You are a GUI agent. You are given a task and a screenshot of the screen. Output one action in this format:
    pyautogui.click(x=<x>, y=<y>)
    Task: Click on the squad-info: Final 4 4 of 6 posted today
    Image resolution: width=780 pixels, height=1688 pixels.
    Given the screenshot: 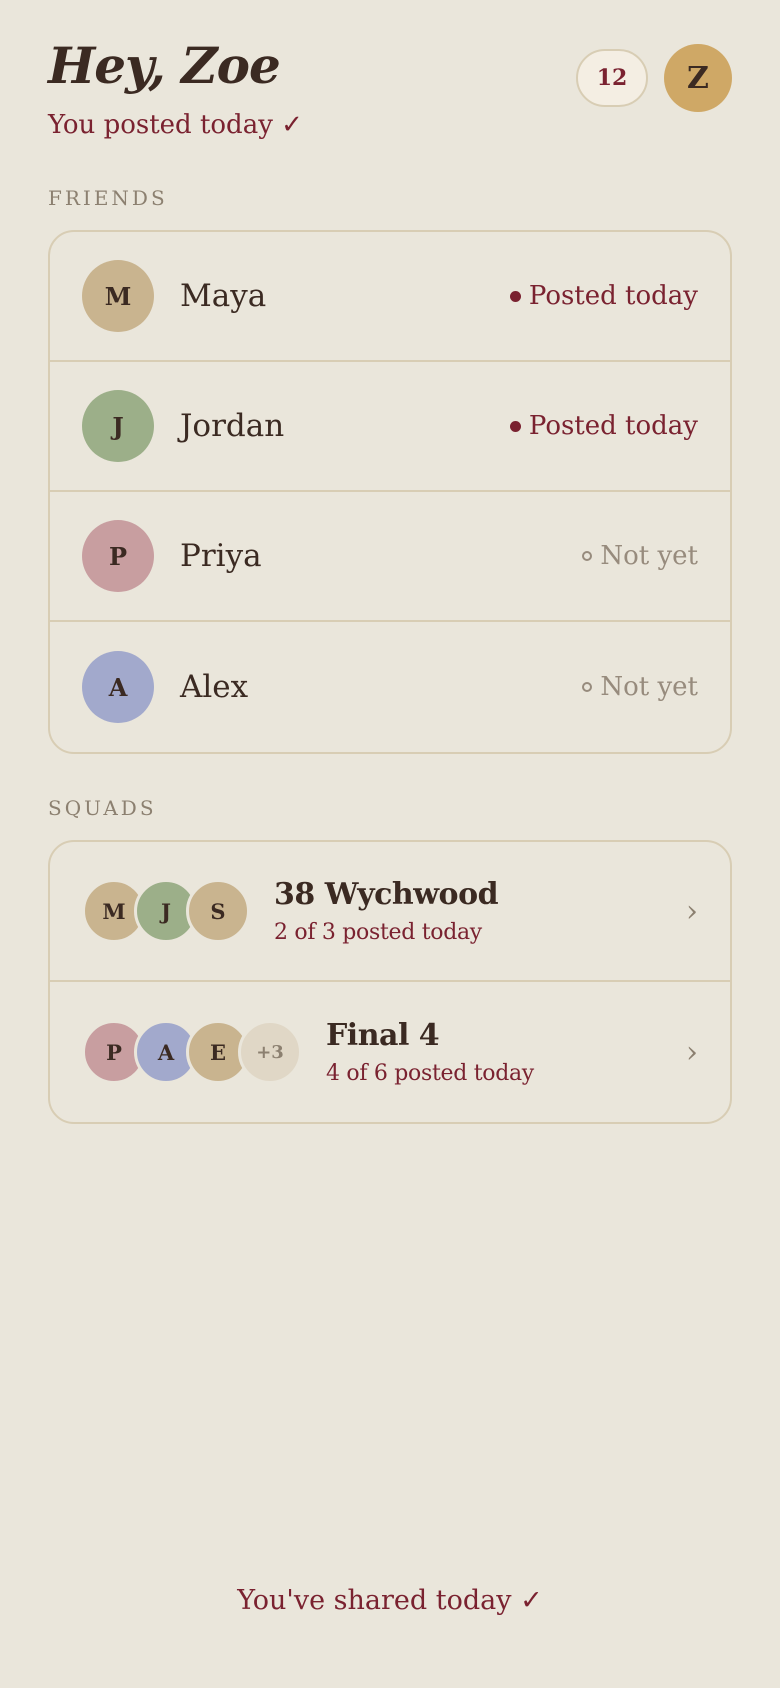 What is the action you would take?
    pyautogui.click(x=500, y=1052)
    